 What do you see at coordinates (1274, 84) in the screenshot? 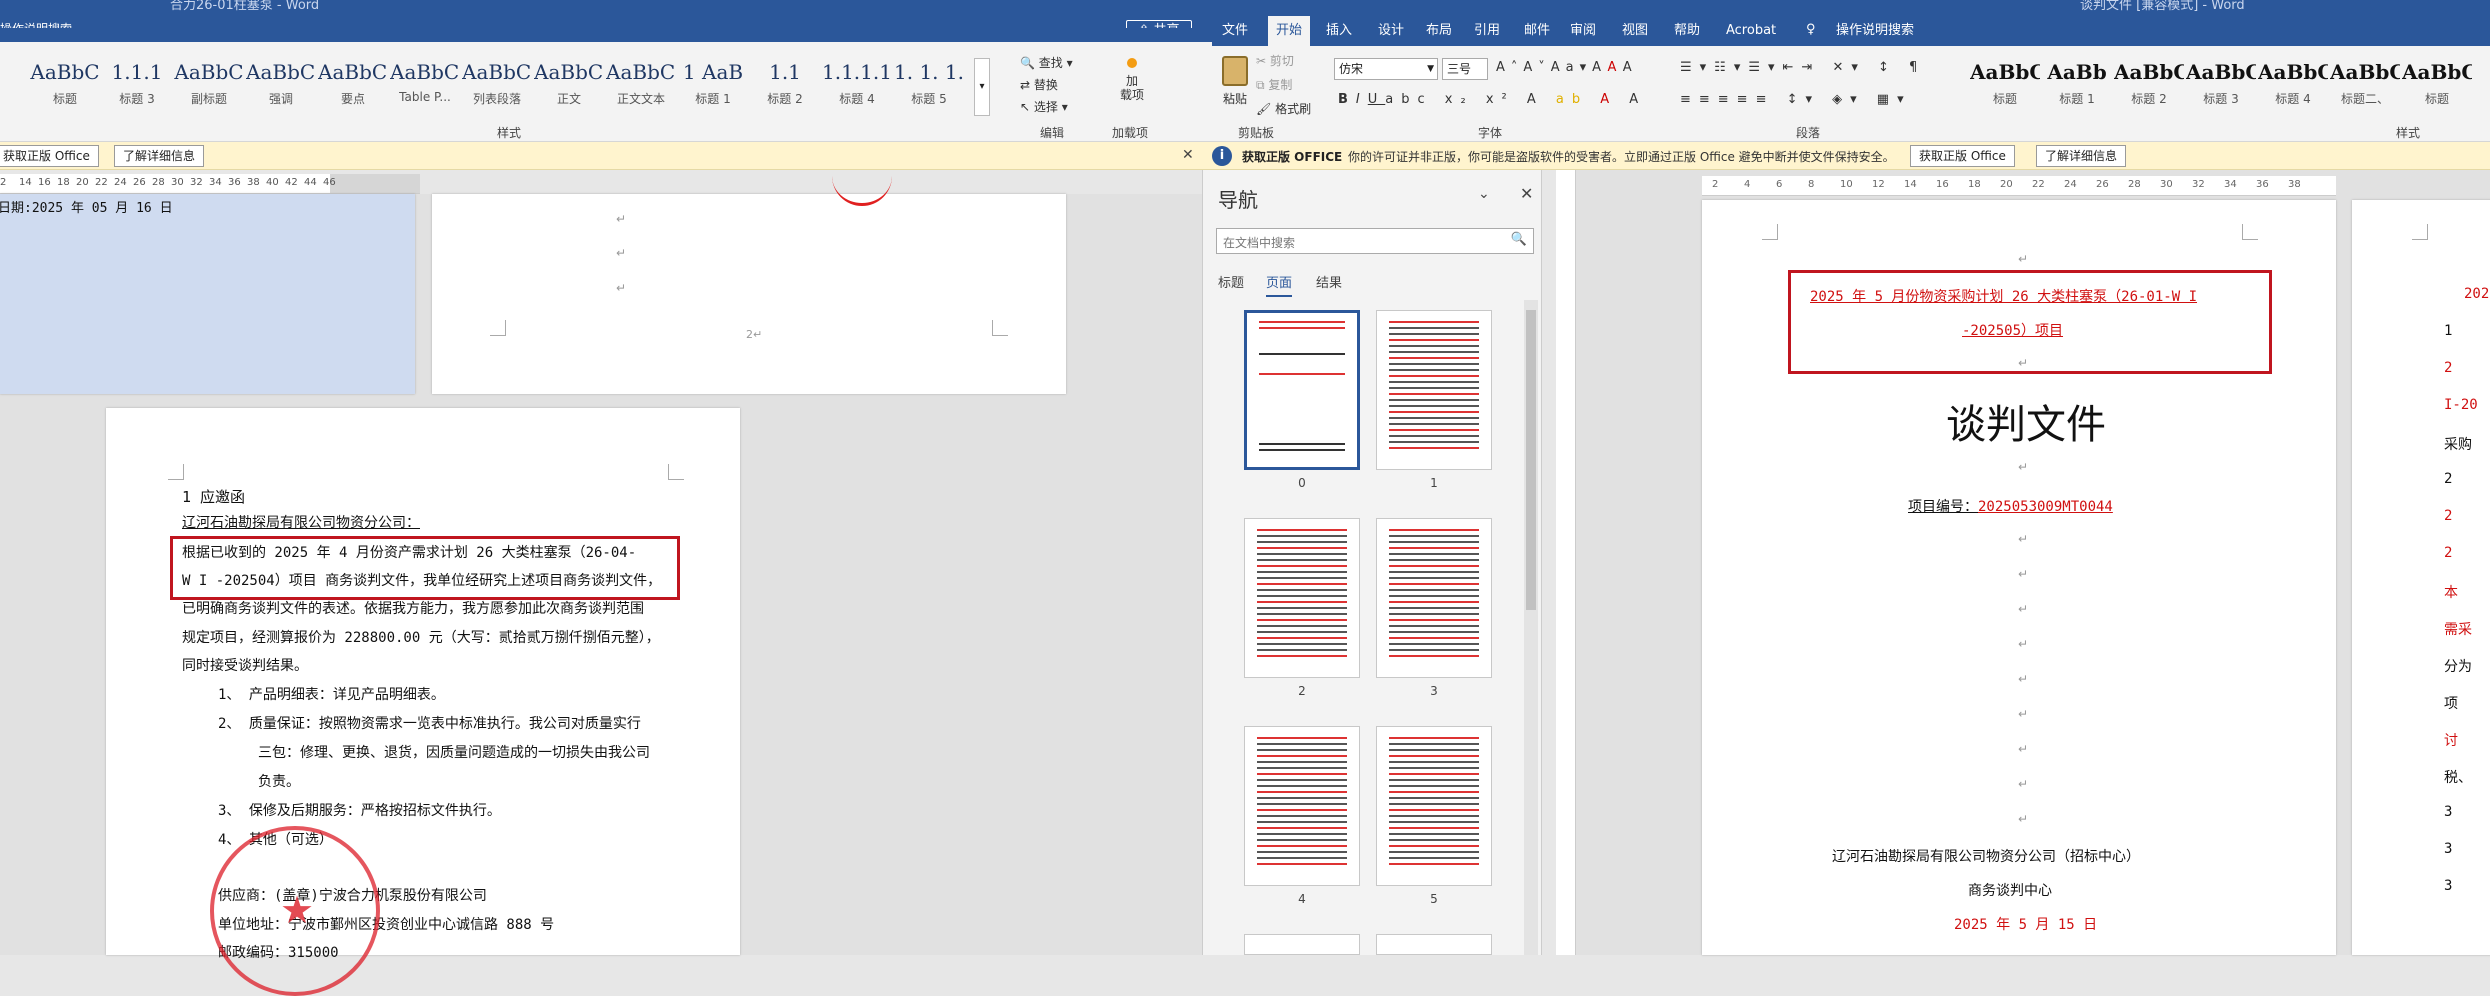
I see `copy-button: ⧉ 复制` at bounding box center [1274, 84].